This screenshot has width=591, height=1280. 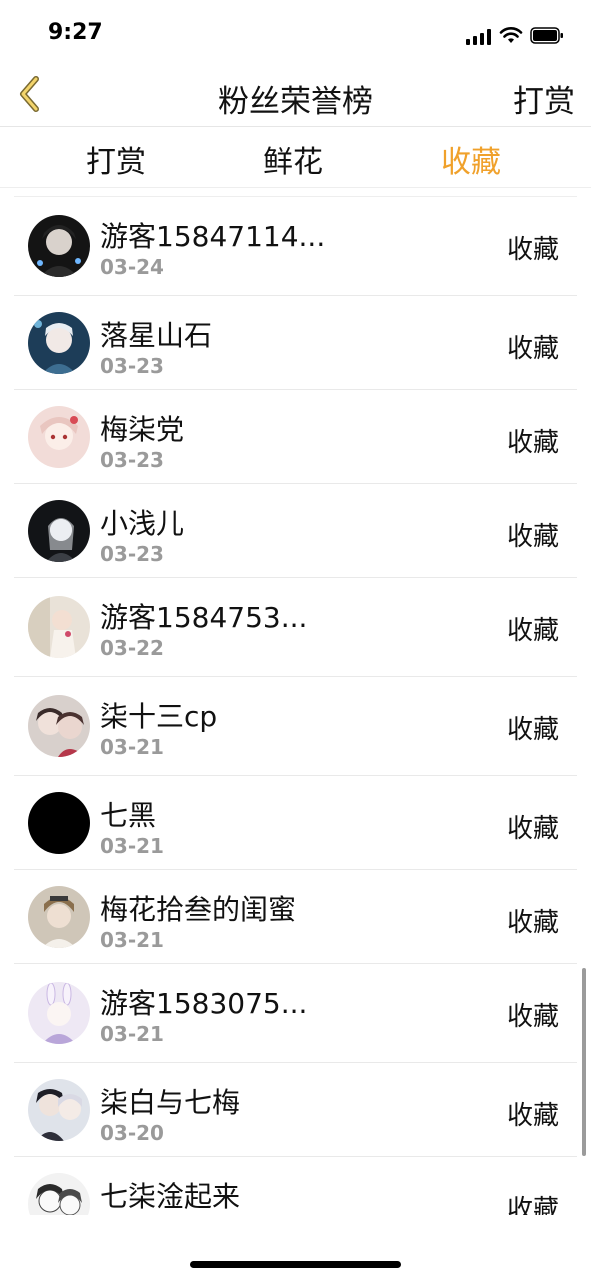 I want to click on fan-name: 梅柒党, so click(x=142, y=429).